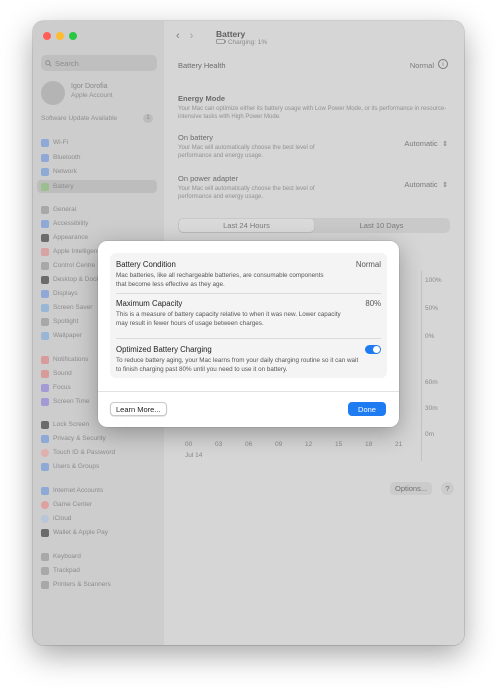 The width and height of the screenshot is (497, 690). What do you see at coordinates (421, 65) in the screenshot?
I see `battery-health-value: Normal` at bounding box center [421, 65].